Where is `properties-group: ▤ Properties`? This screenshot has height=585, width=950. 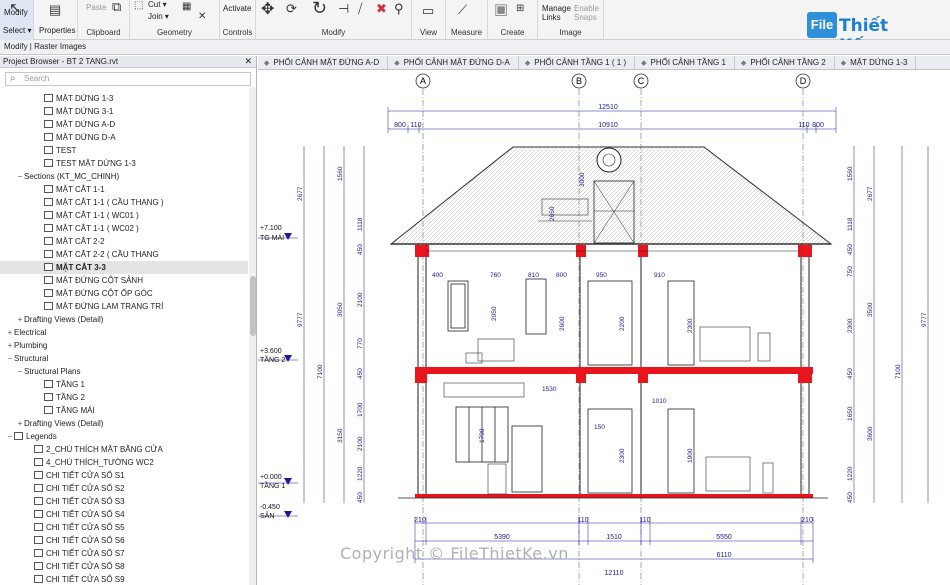
properties-group: ▤ Properties is located at coordinates (56, 20).